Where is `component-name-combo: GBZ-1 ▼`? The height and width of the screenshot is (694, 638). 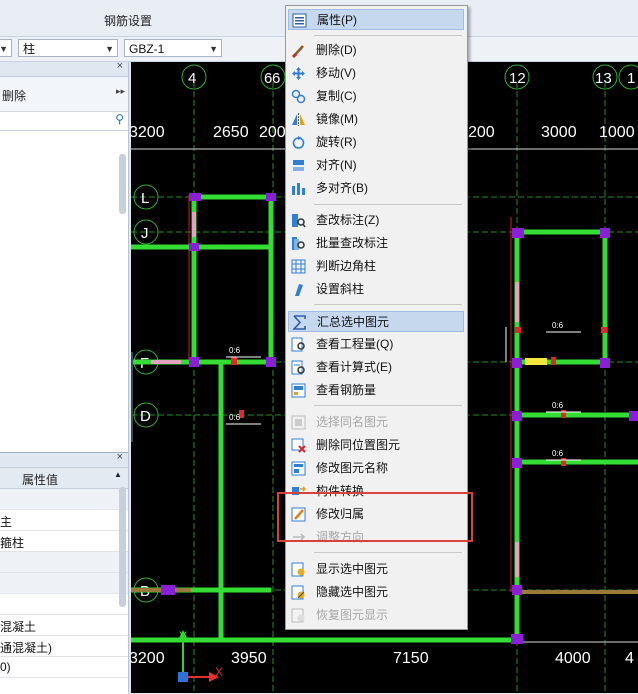 component-name-combo: GBZ-1 ▼ is located at coordinates (173, 48).